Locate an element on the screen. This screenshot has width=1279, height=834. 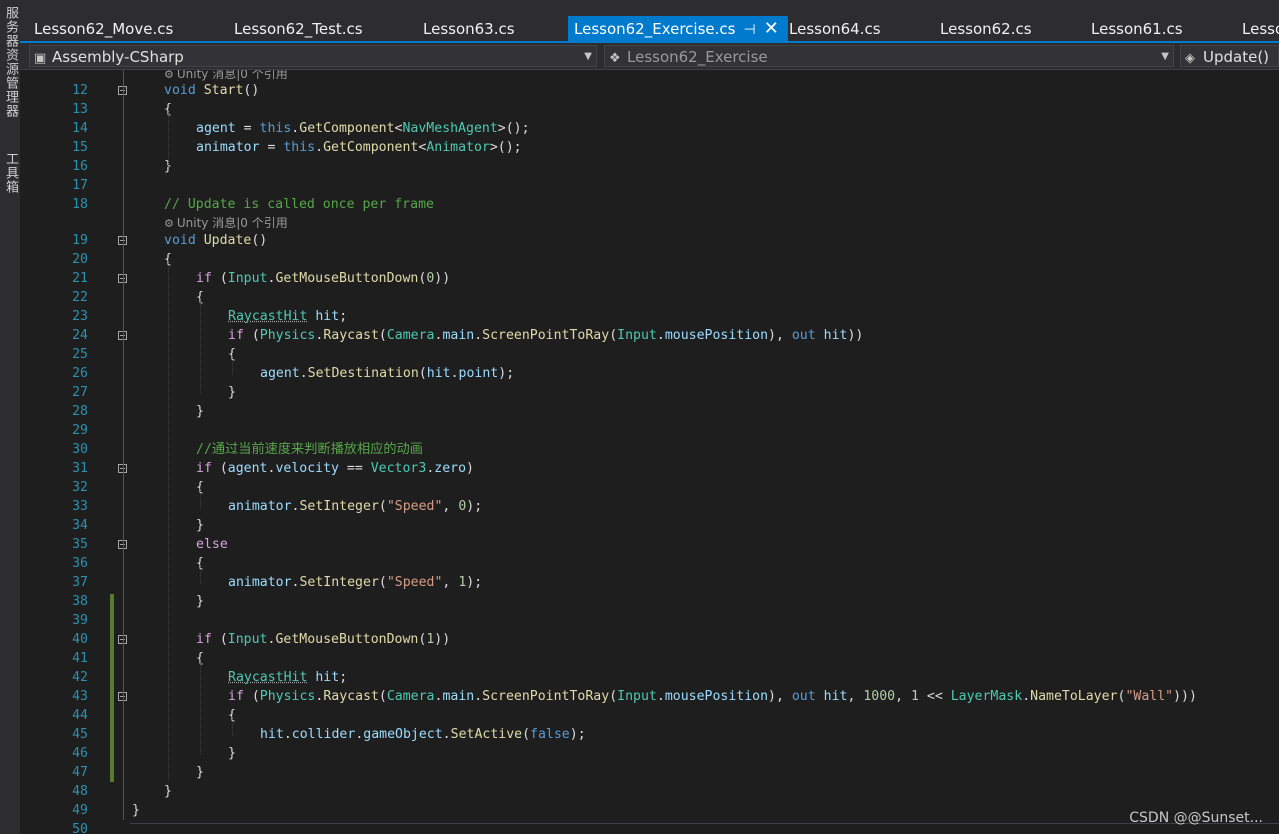
code-line: 35 else is located at coordinates (649, 544).